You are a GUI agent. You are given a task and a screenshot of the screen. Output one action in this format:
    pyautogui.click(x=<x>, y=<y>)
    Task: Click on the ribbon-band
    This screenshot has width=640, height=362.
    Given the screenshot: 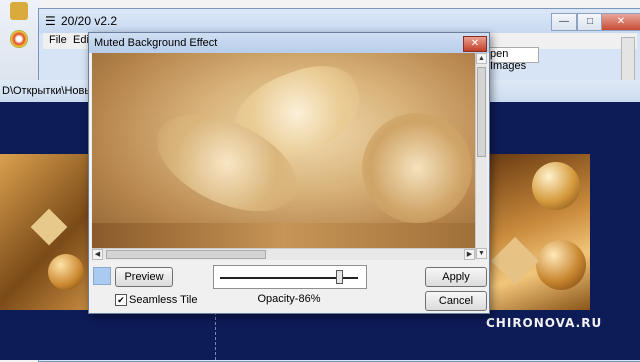 What is the action you would take?
    pyautogui.click(x=283, y=235)
    